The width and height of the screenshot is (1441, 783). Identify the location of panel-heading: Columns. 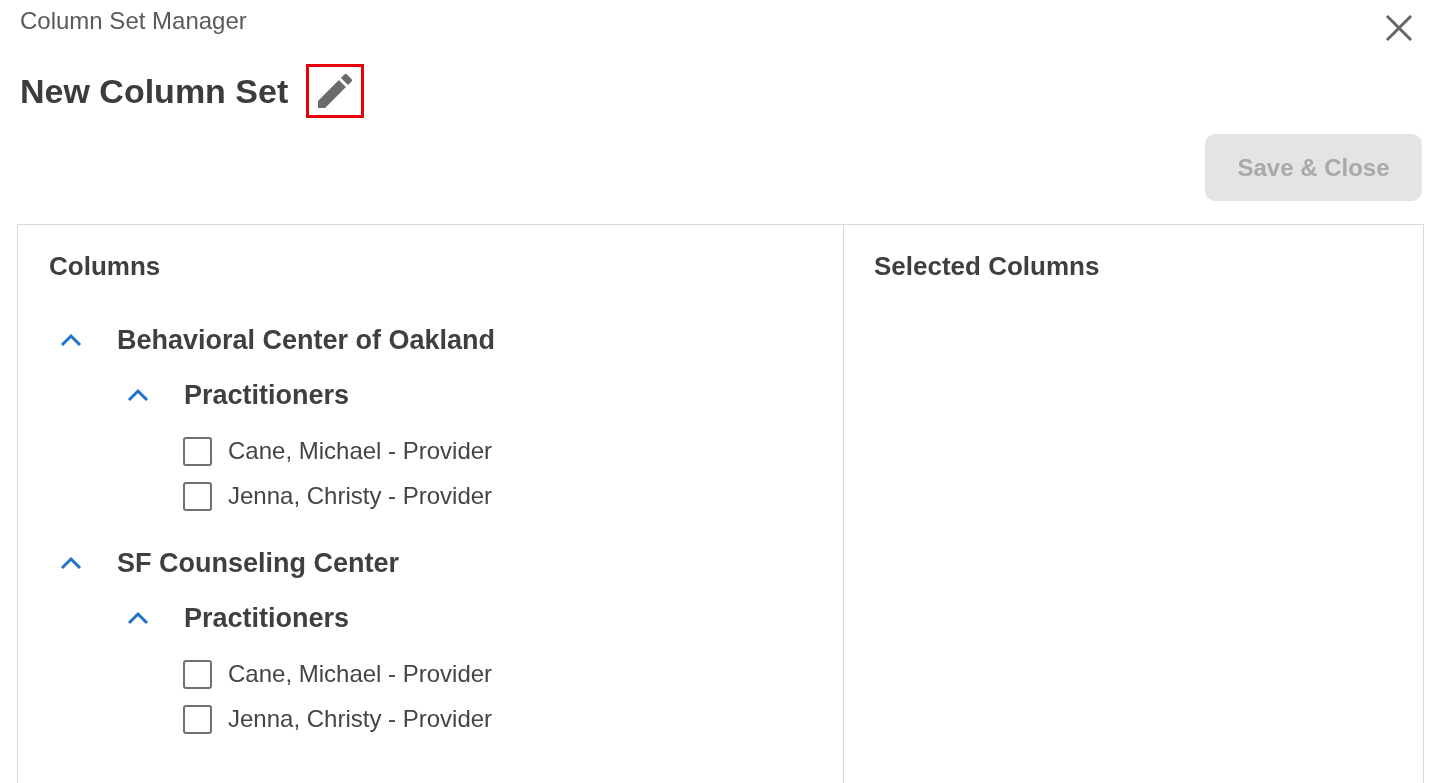
(105, 266).